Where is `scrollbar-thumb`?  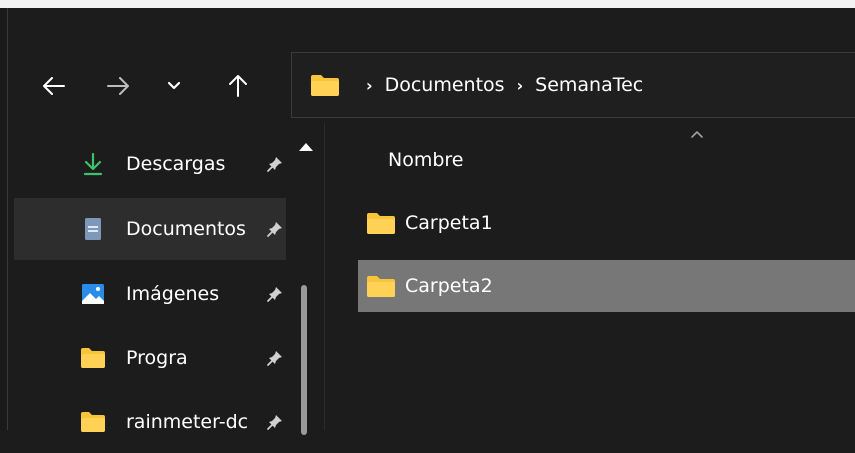 scrollbar-thumb is located at coordinates (304, 360).